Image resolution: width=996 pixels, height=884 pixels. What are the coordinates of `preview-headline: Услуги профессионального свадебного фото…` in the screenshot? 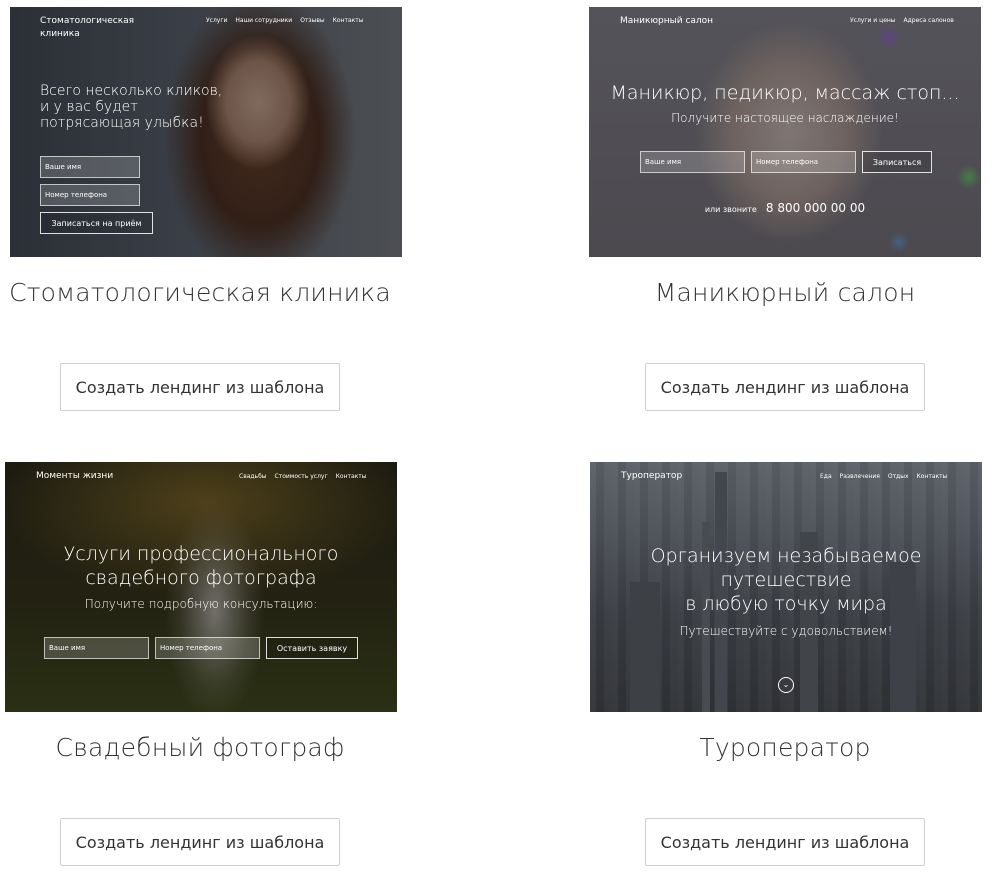 It's located at (201, 566).